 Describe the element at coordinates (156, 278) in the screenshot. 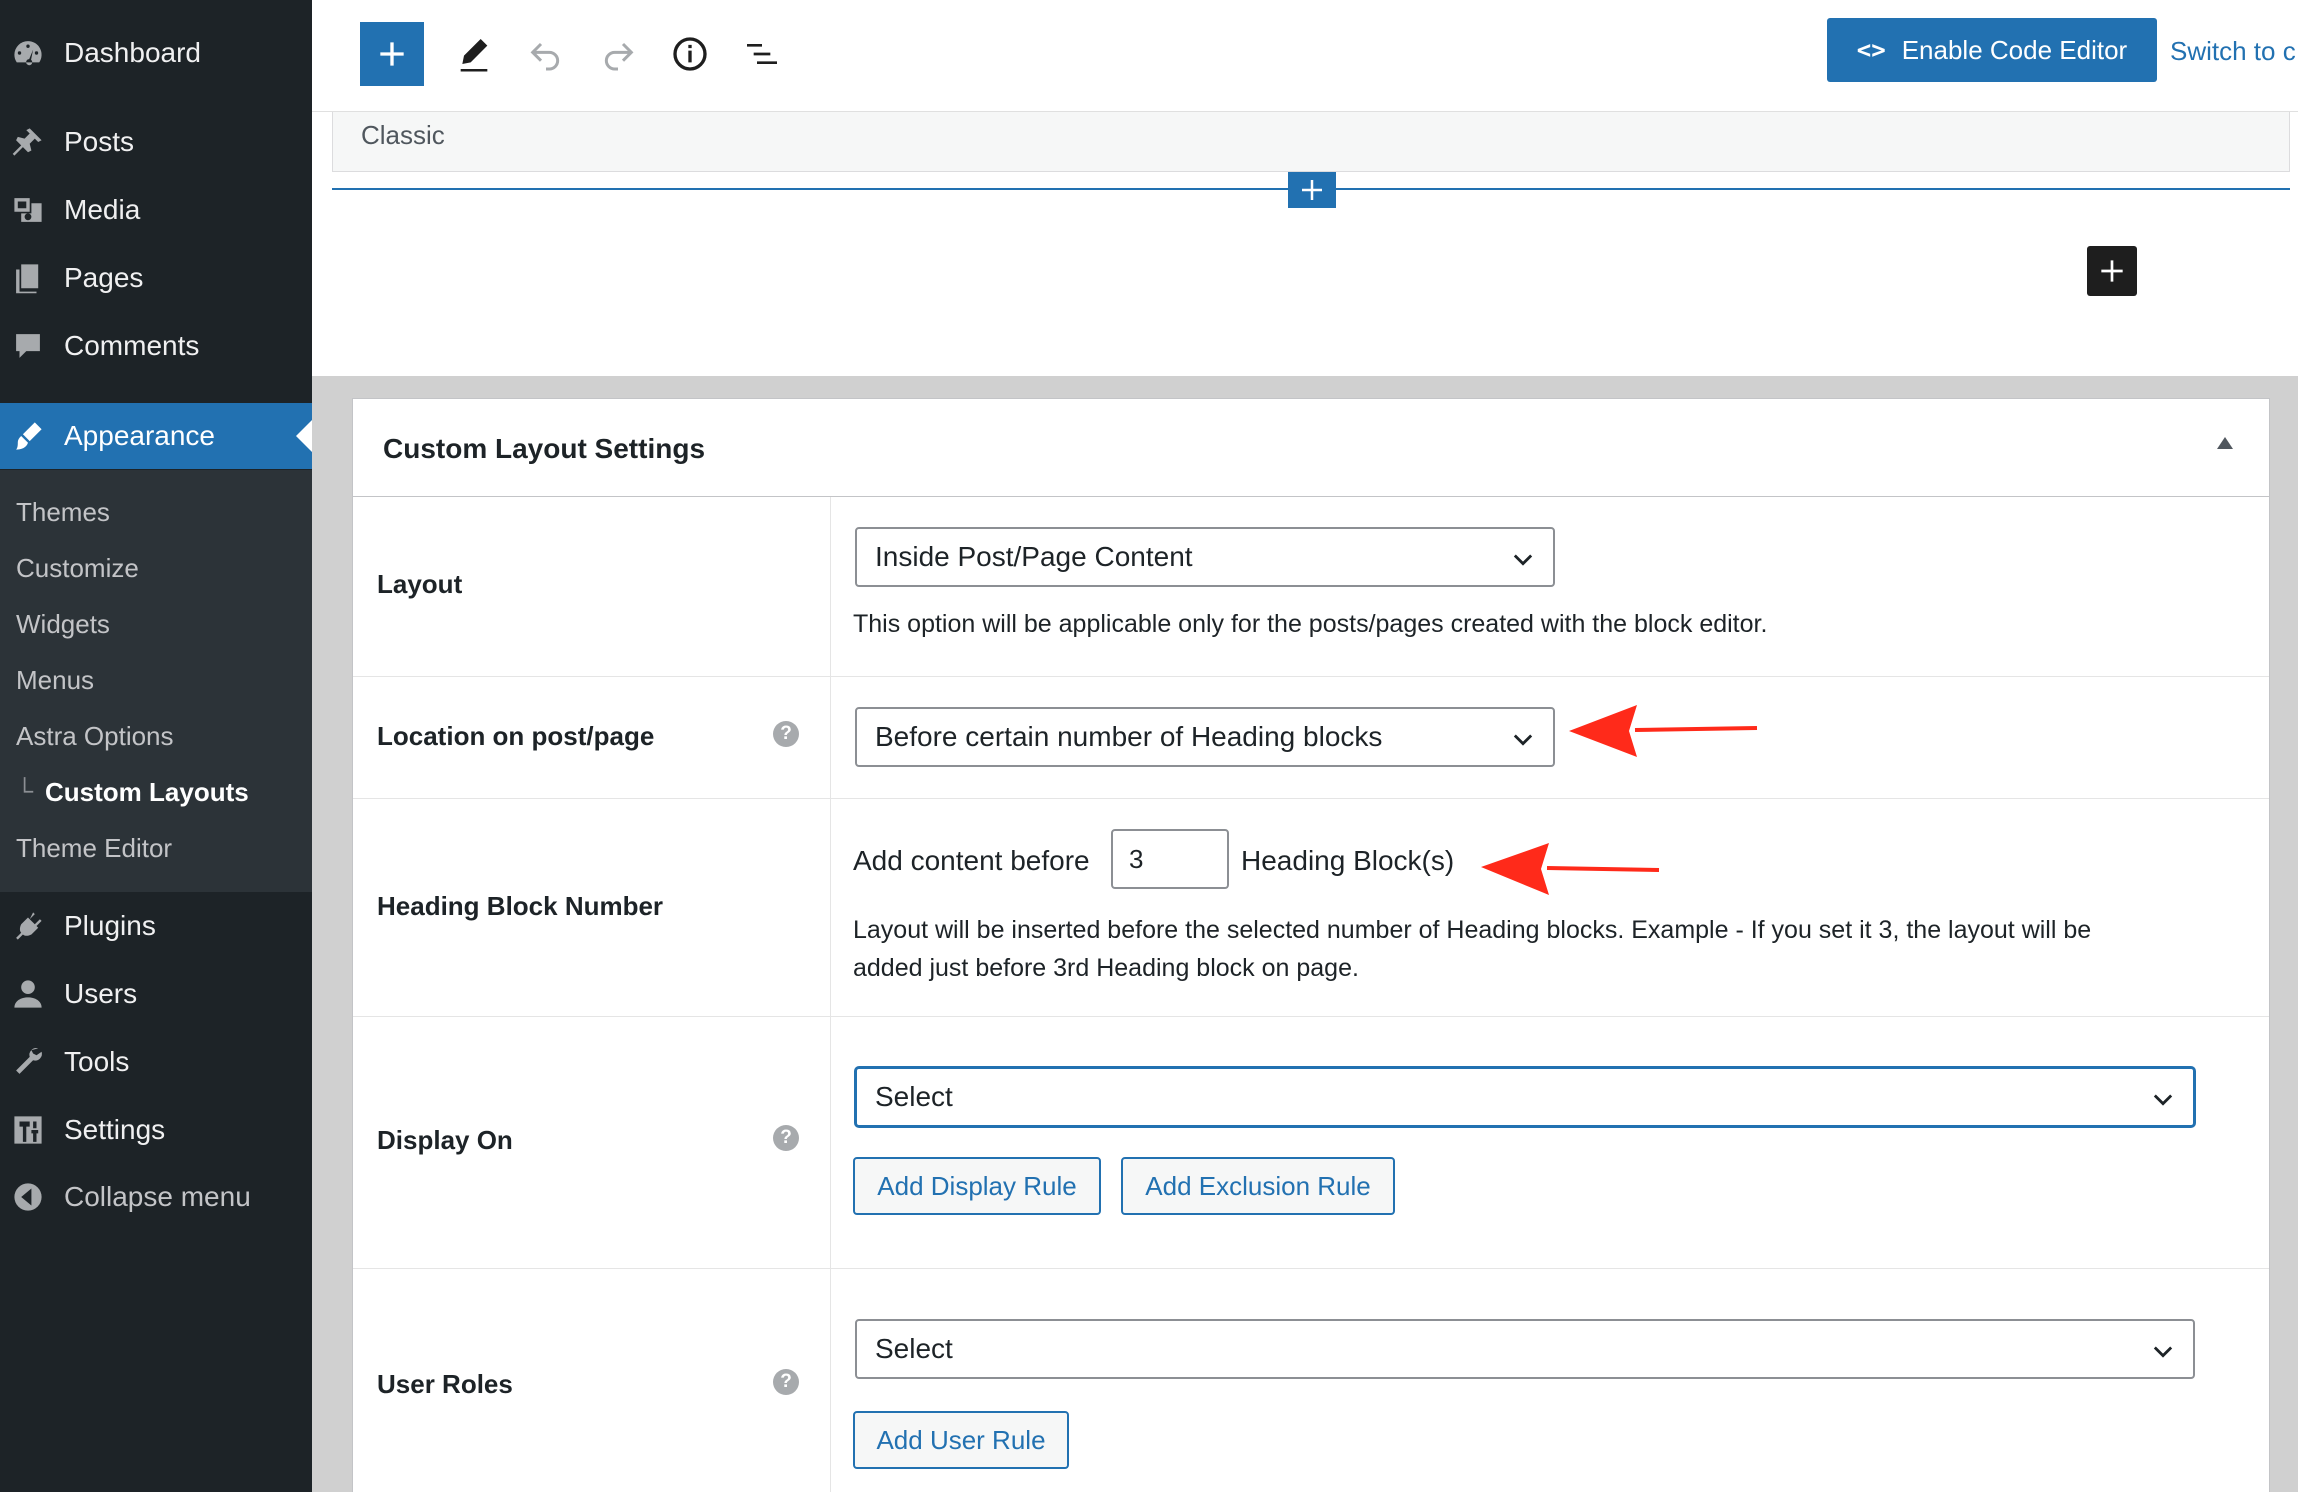

I see `menu-item-pages: Pages` at that location.